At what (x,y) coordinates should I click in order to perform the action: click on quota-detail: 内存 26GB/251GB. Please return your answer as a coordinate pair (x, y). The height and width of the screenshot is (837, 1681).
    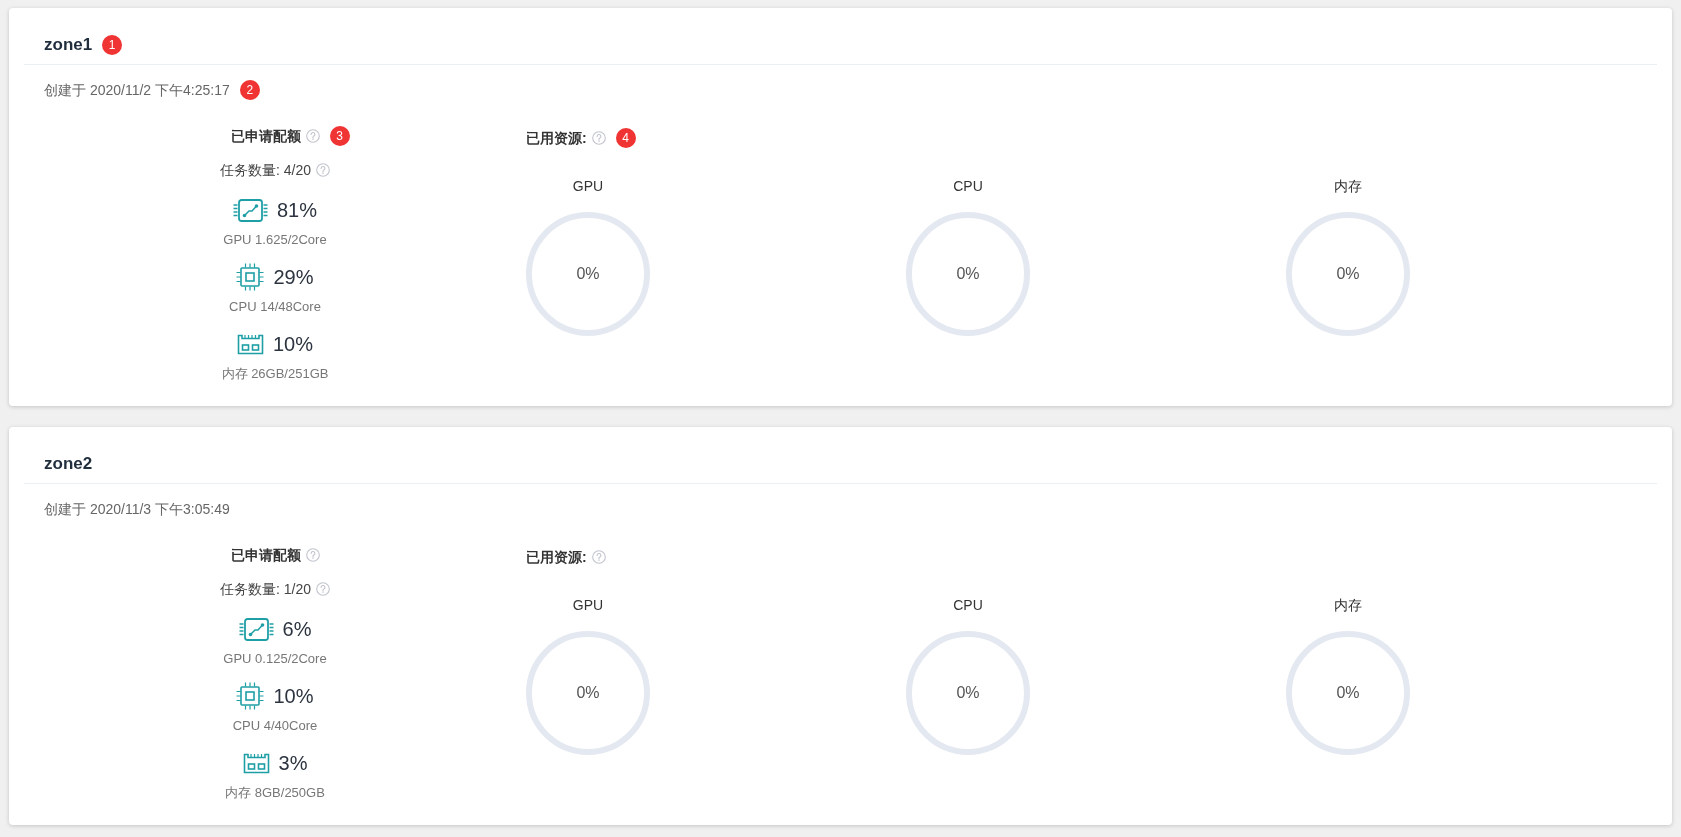
    Looking at the image, I should click on (275, 374).